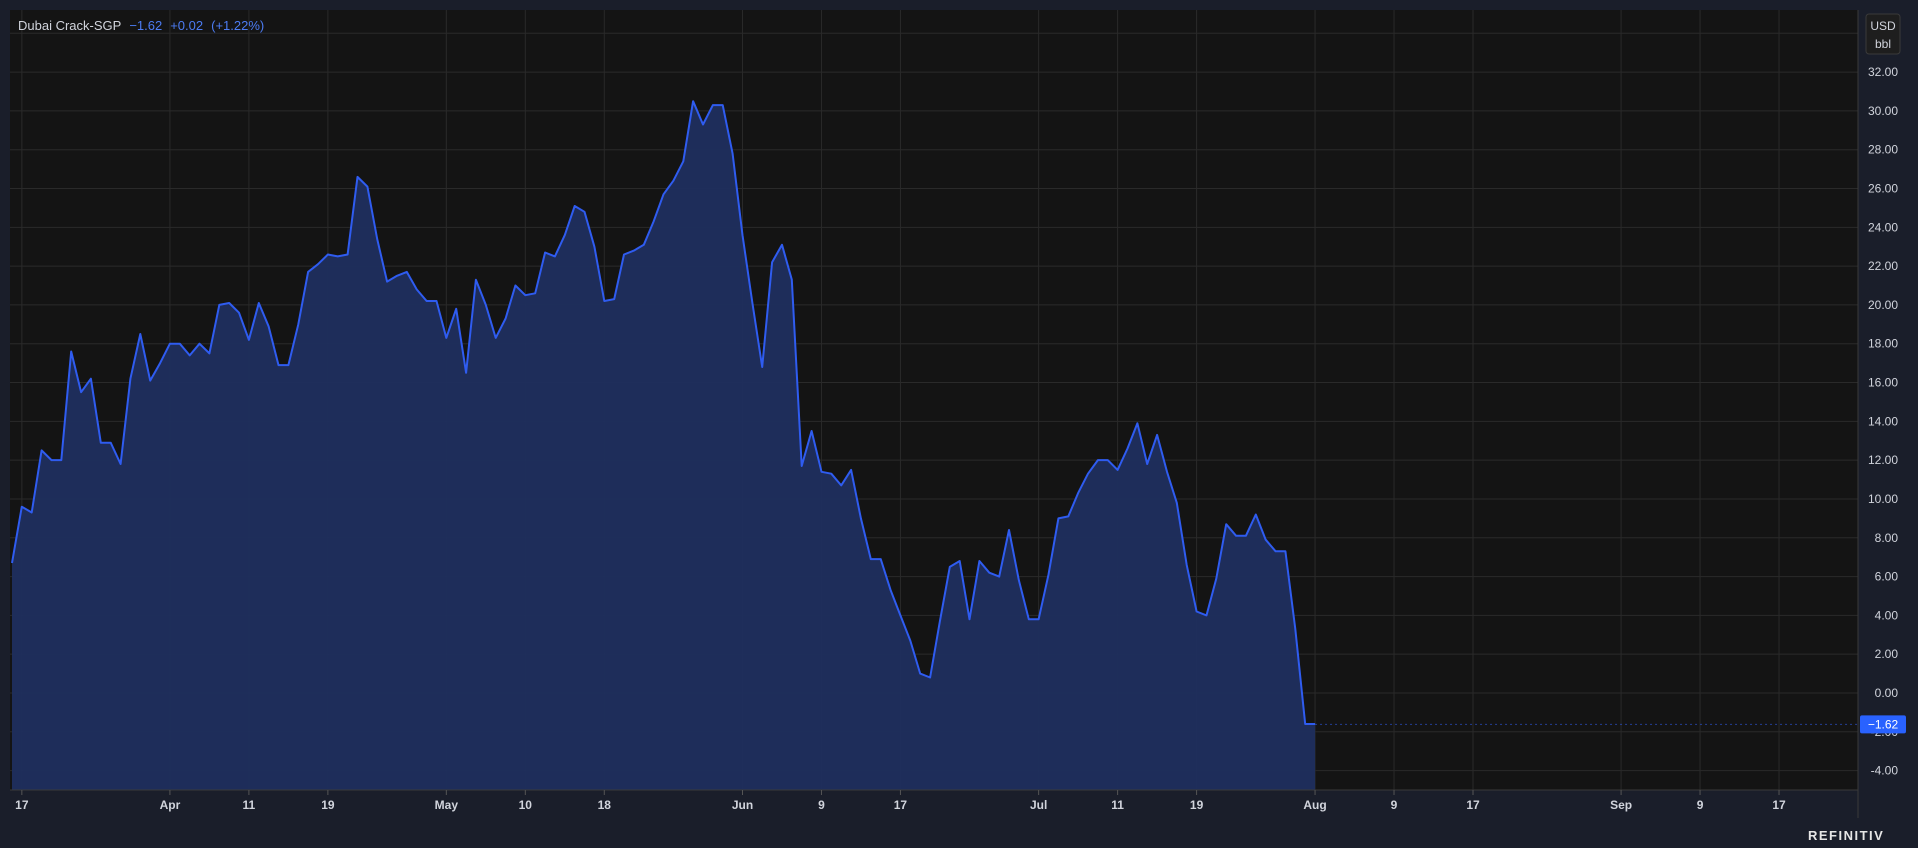  I want to click on price-change: +0.02, so click(187, 25).